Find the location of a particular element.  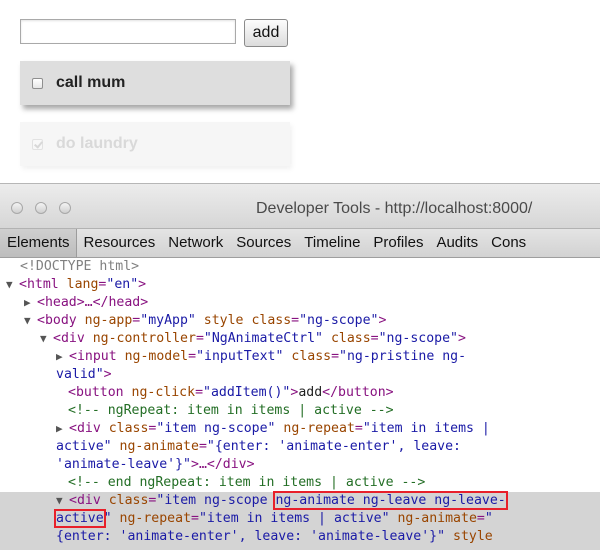

tree-node-head: ▶ <head>…</head> is located at coordinates (300, 303).